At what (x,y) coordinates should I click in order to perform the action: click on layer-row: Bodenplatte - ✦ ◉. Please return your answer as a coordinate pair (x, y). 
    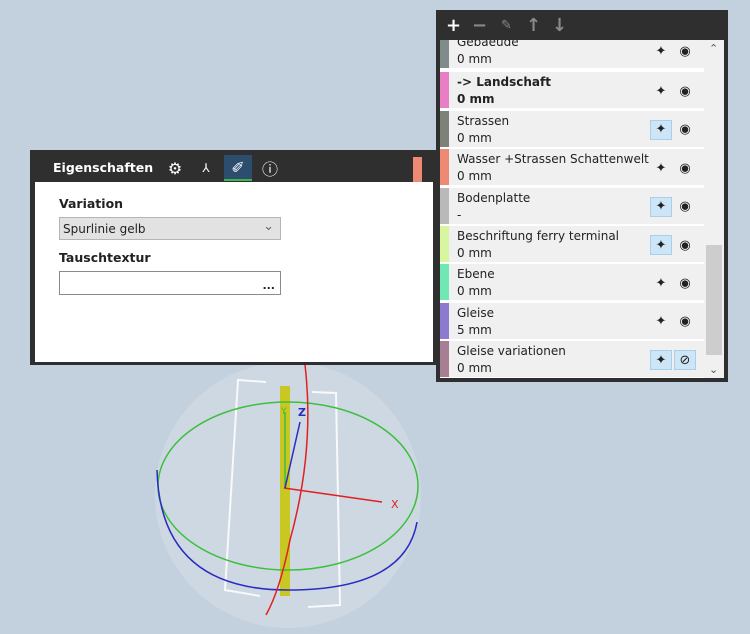
    Looking at the image, I should click on (572, 205).